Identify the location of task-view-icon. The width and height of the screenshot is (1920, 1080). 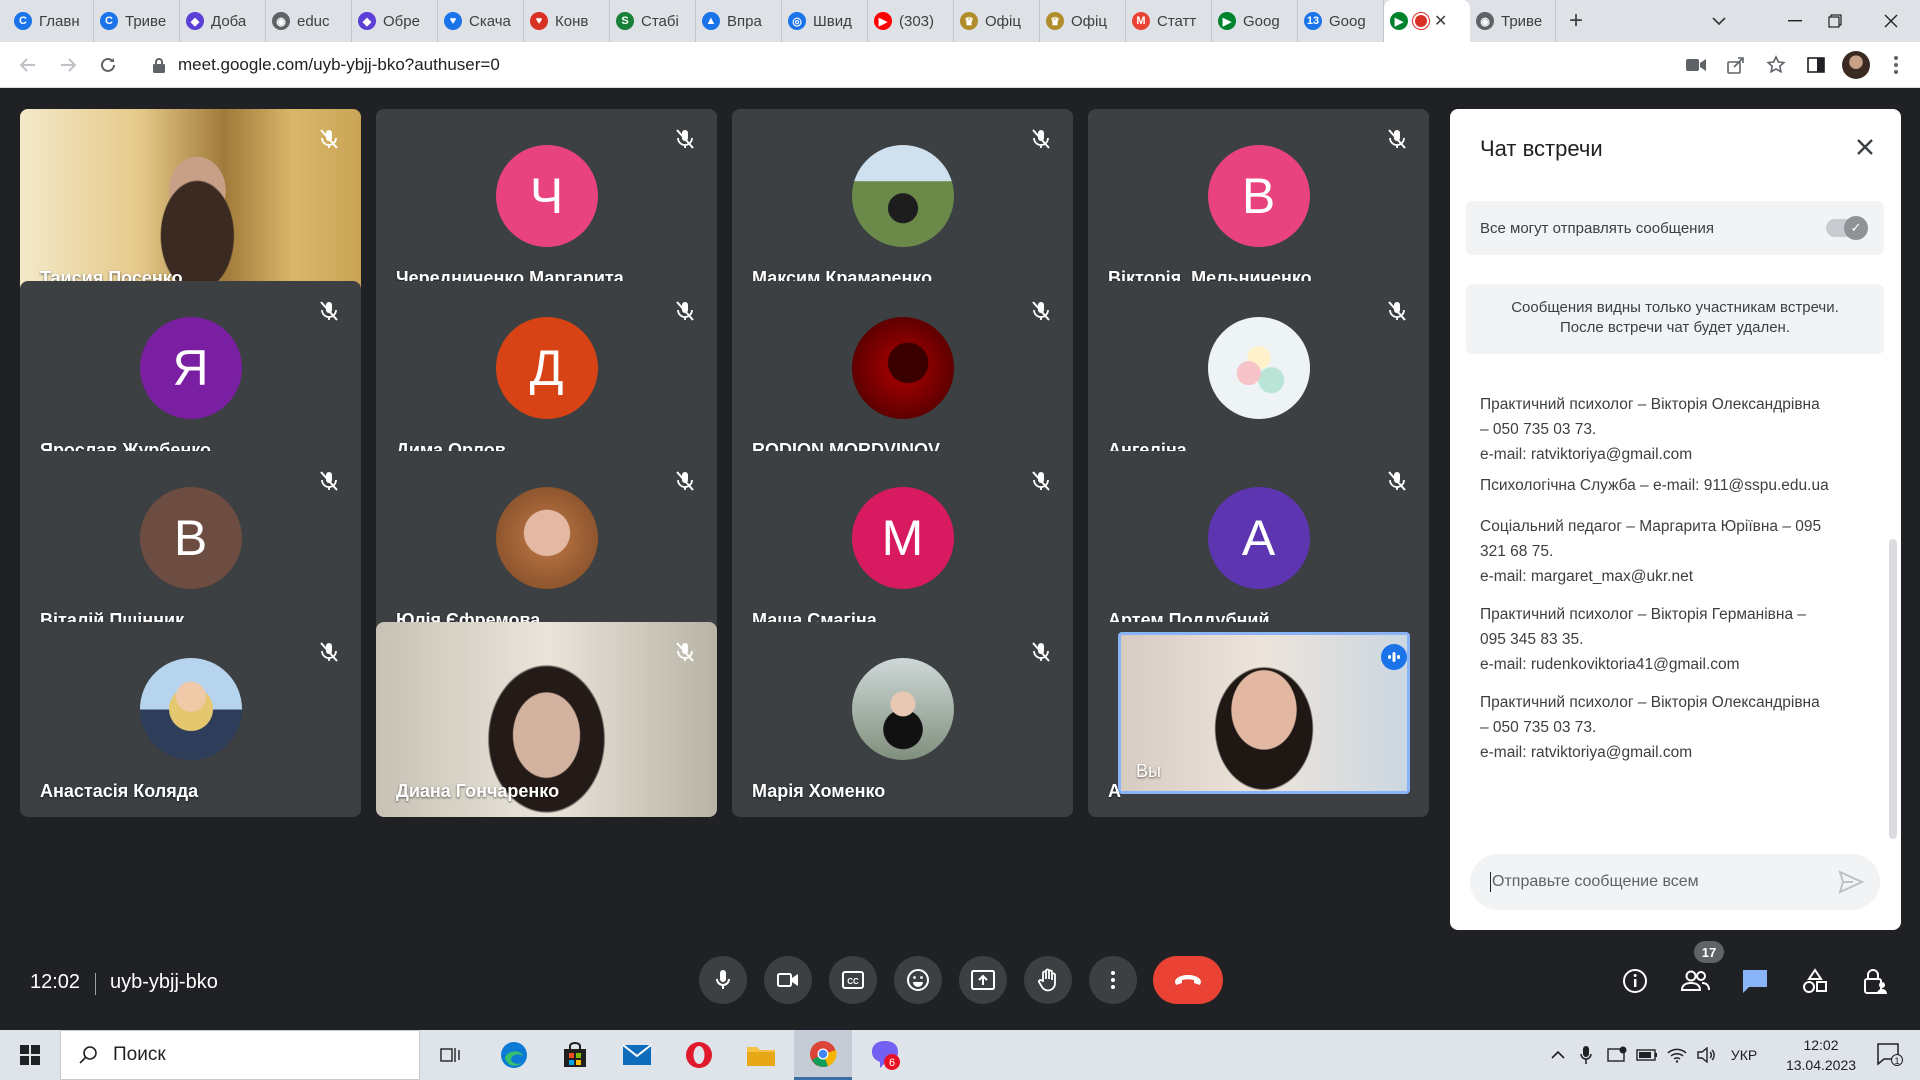
(451, 1055).